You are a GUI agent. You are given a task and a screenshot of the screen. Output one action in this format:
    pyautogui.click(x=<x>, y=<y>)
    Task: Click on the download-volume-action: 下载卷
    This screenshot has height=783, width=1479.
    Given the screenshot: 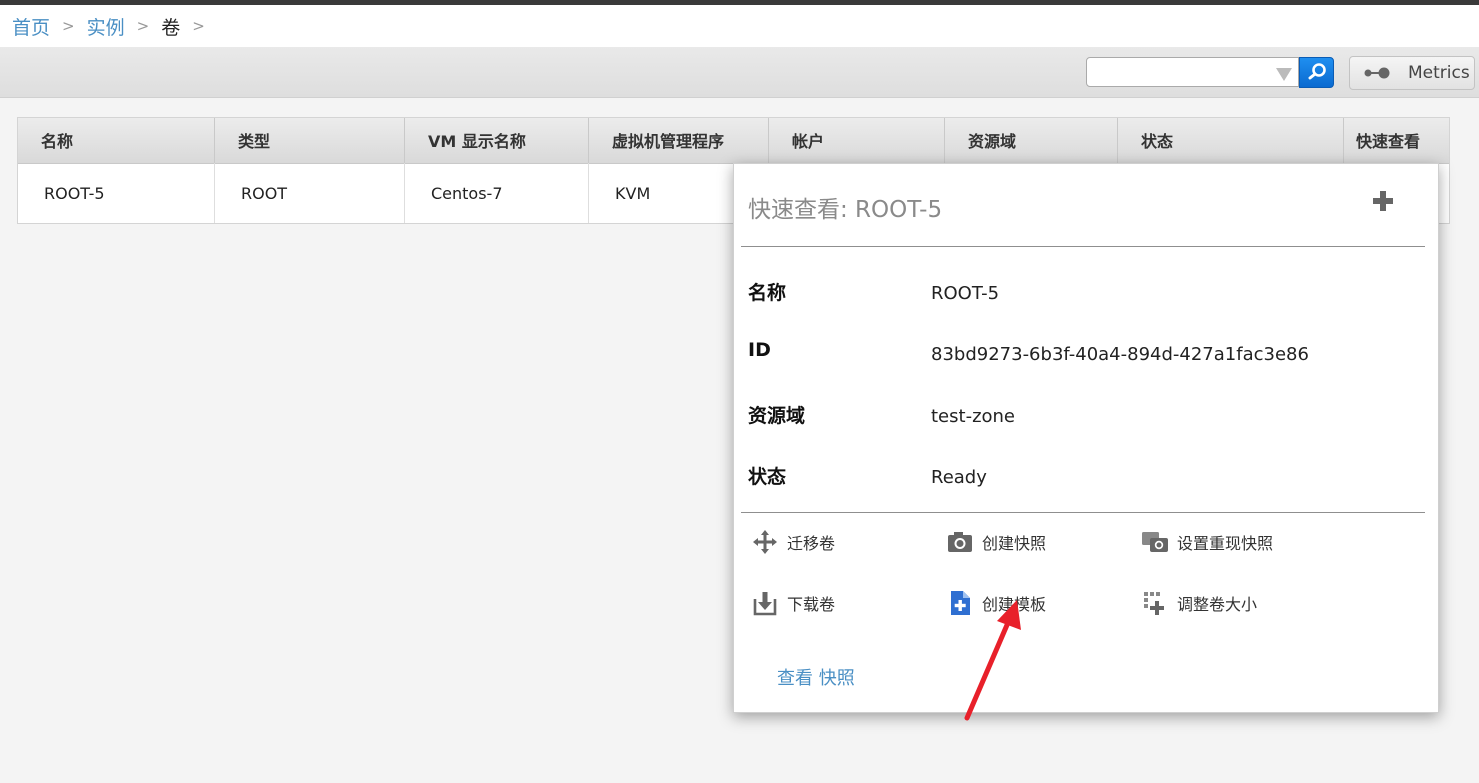 What is the action you would take?
    pyautogui.click(x=793, y=603)
    